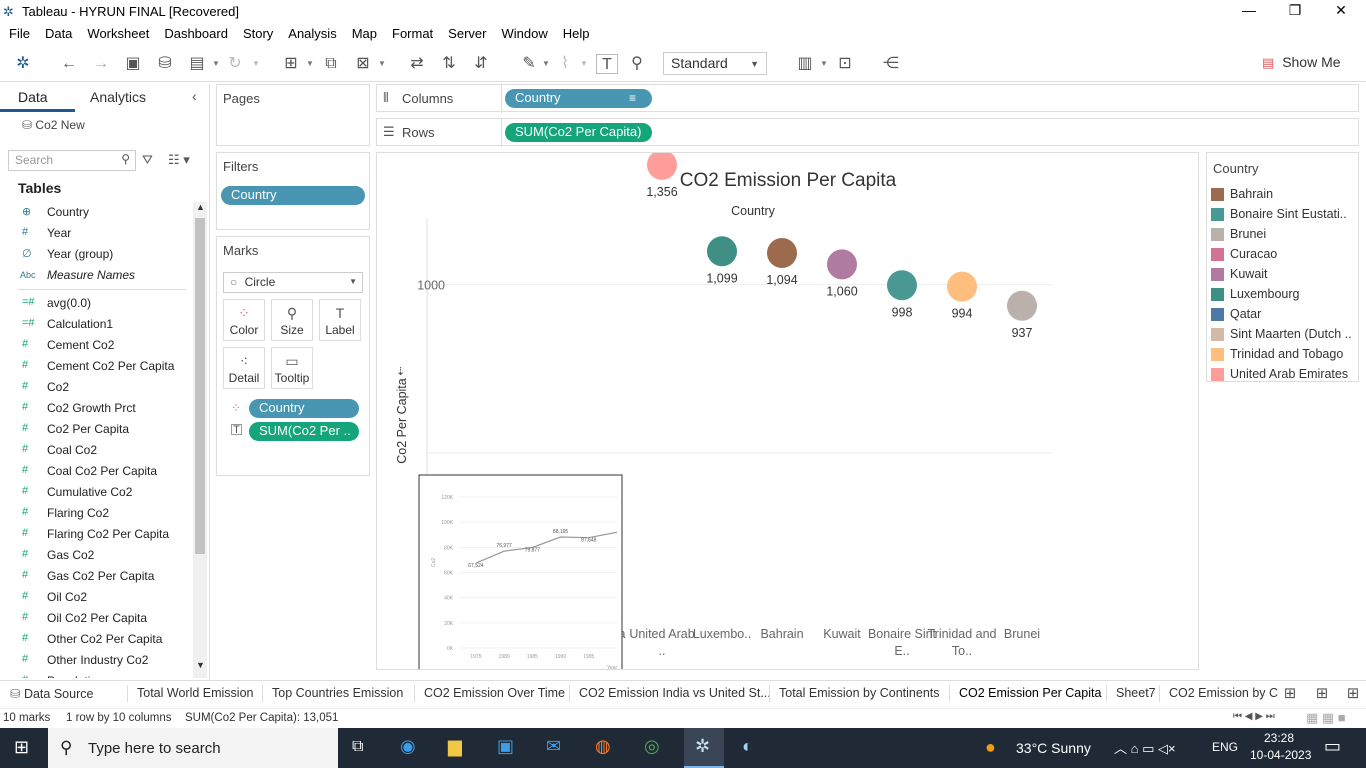  Describe the element at coordinates (340, 320) in the screenshot. I see `label-button: T Label` at that location.